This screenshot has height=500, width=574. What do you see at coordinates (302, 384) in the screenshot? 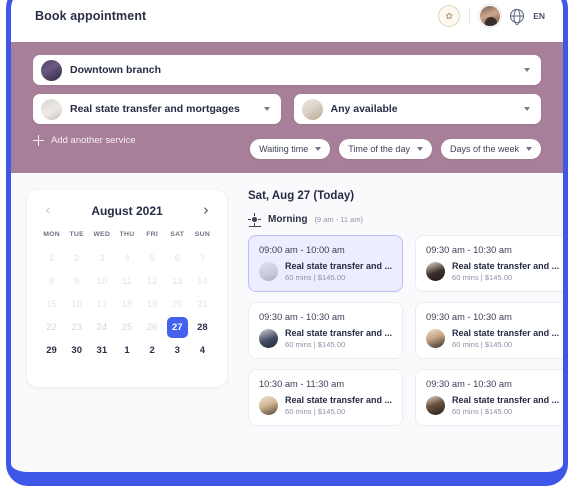
I see `slot-time: 10:30 am - 11:30 am` at bounding box center [302, 384].